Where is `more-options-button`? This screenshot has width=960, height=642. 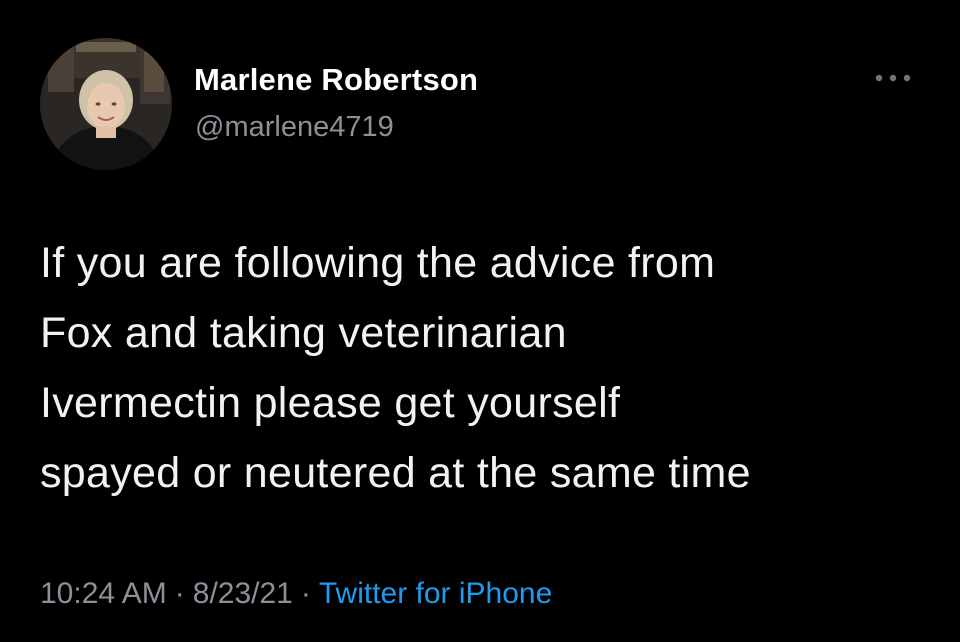
more-options-button is located at coordinates (893, 78).